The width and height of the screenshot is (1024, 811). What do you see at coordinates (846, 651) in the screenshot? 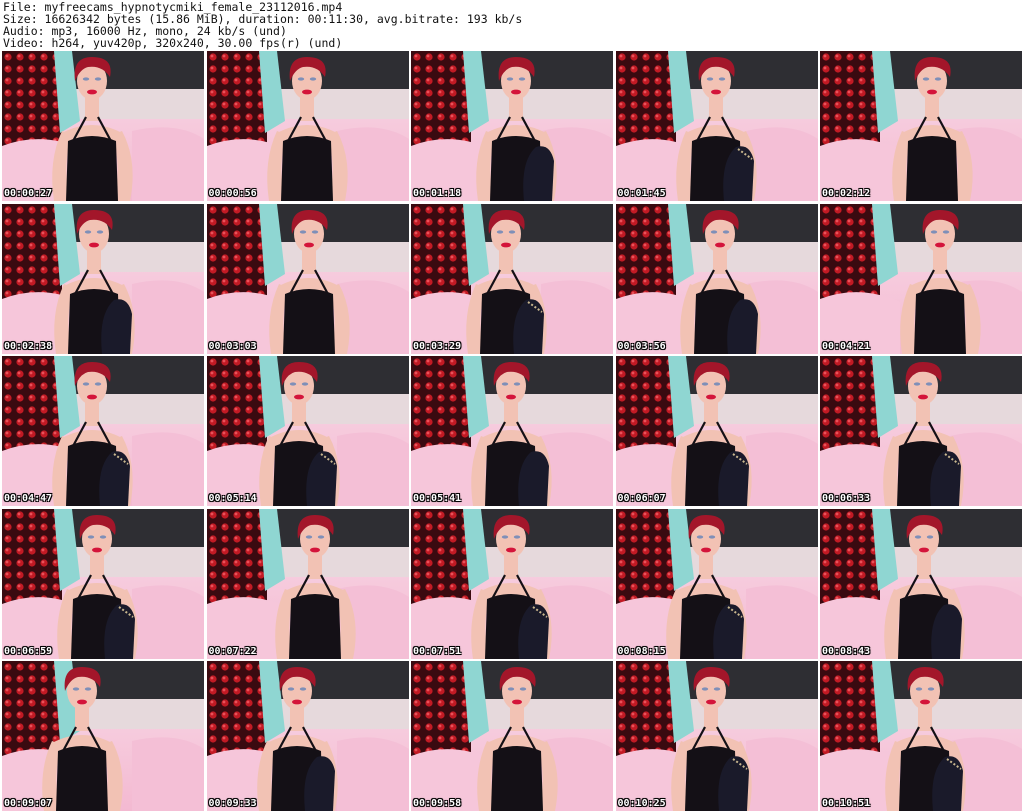
I see `thumbnail-timestamp: 00:08:43` at bounding box center [846, 651].